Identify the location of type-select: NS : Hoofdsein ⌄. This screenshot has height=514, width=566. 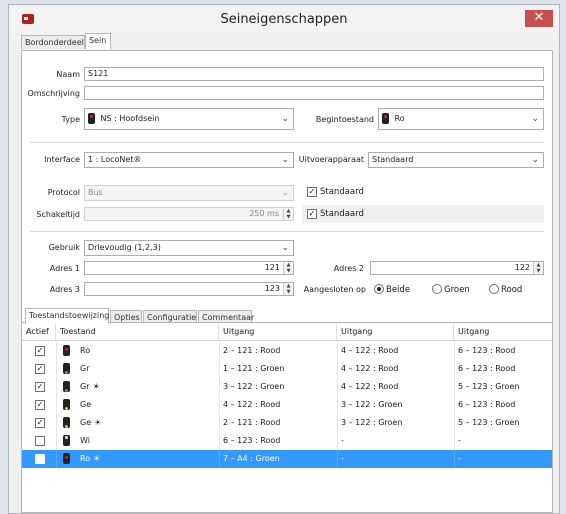
(189, 119).